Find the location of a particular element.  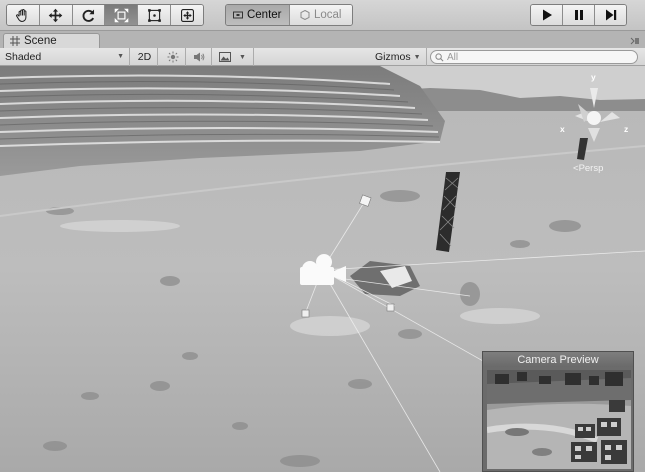

rotate-icon is located at coordinates (88, 15).